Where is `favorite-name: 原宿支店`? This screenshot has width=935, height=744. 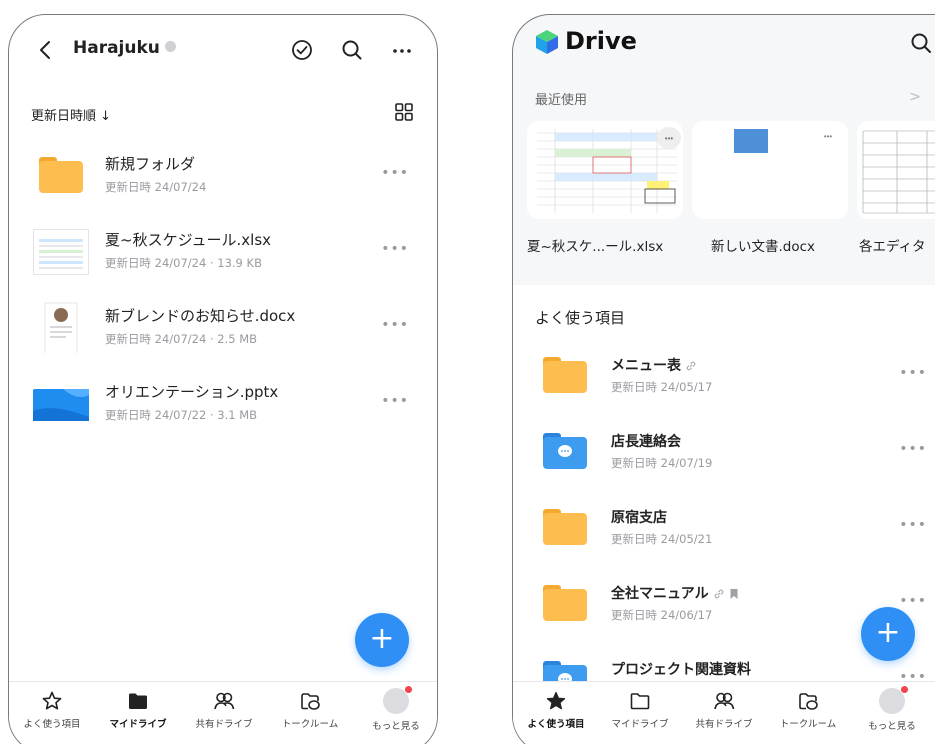
favorite-name: 原宿支店 is located at coordinates (639, 518).